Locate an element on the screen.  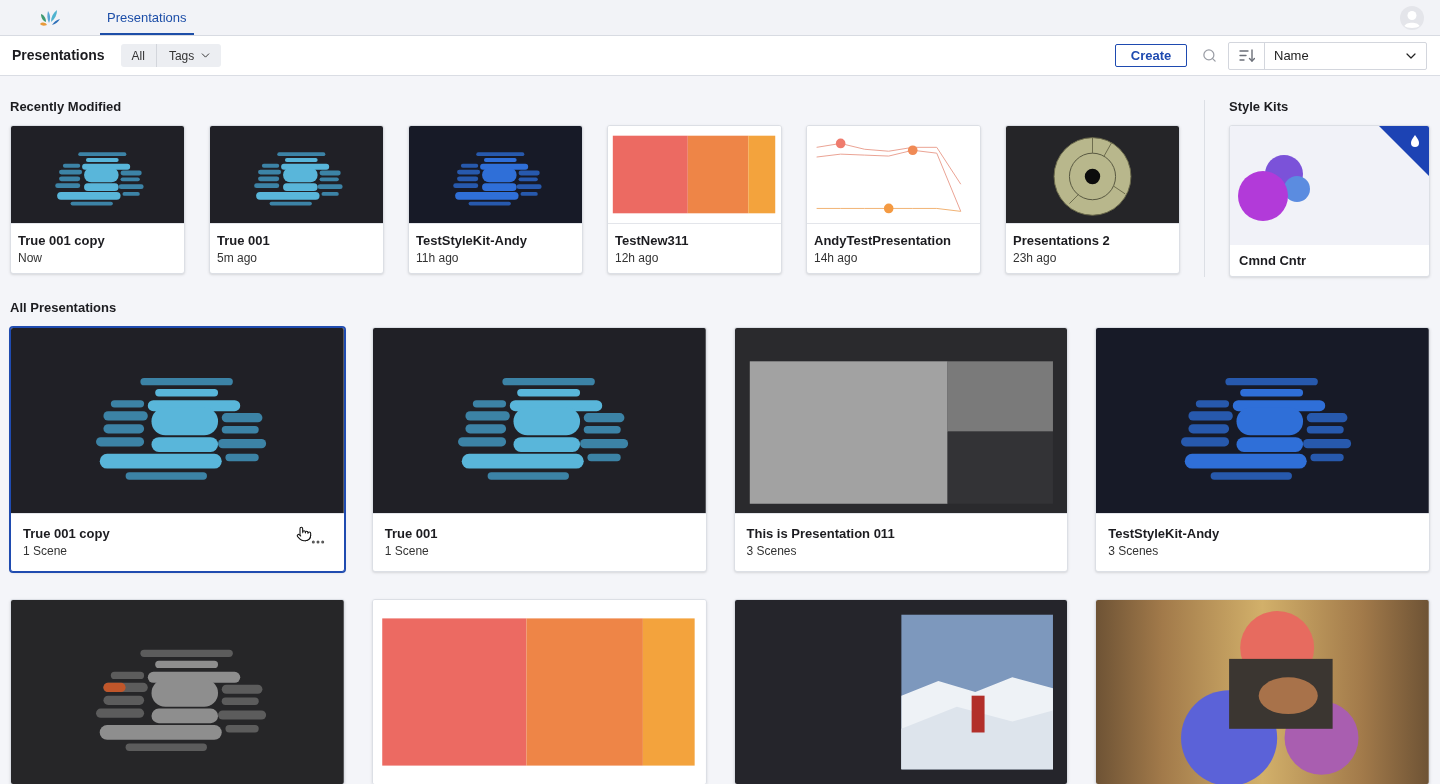
sort-icon is located at coordinates (1246, 55).